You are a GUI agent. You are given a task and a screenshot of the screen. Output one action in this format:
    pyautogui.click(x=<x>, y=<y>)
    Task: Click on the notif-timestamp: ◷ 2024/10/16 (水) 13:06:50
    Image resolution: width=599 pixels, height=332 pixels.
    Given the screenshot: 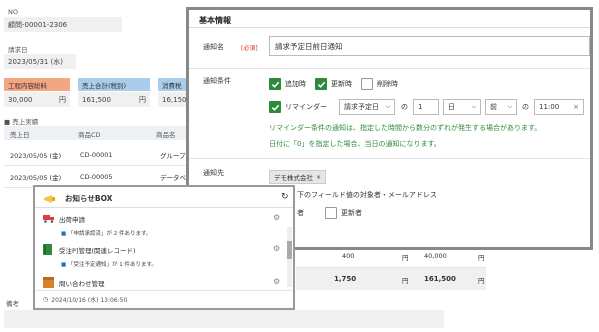 What is the action you would take?
    pyautogui.click(x=85, y=299)
    